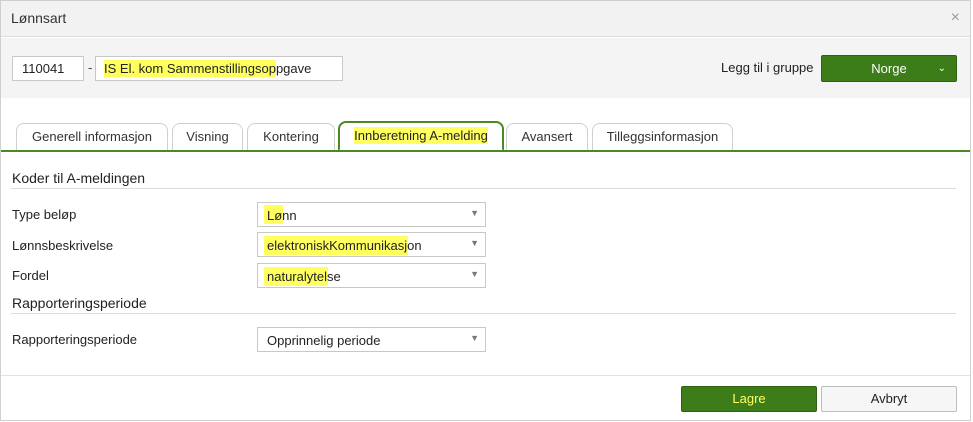 The width and height of the screenshot is (973, 422). I want to click on dialog-header: - Legg til i gruppe Norge ⌄, so click(485, 68).